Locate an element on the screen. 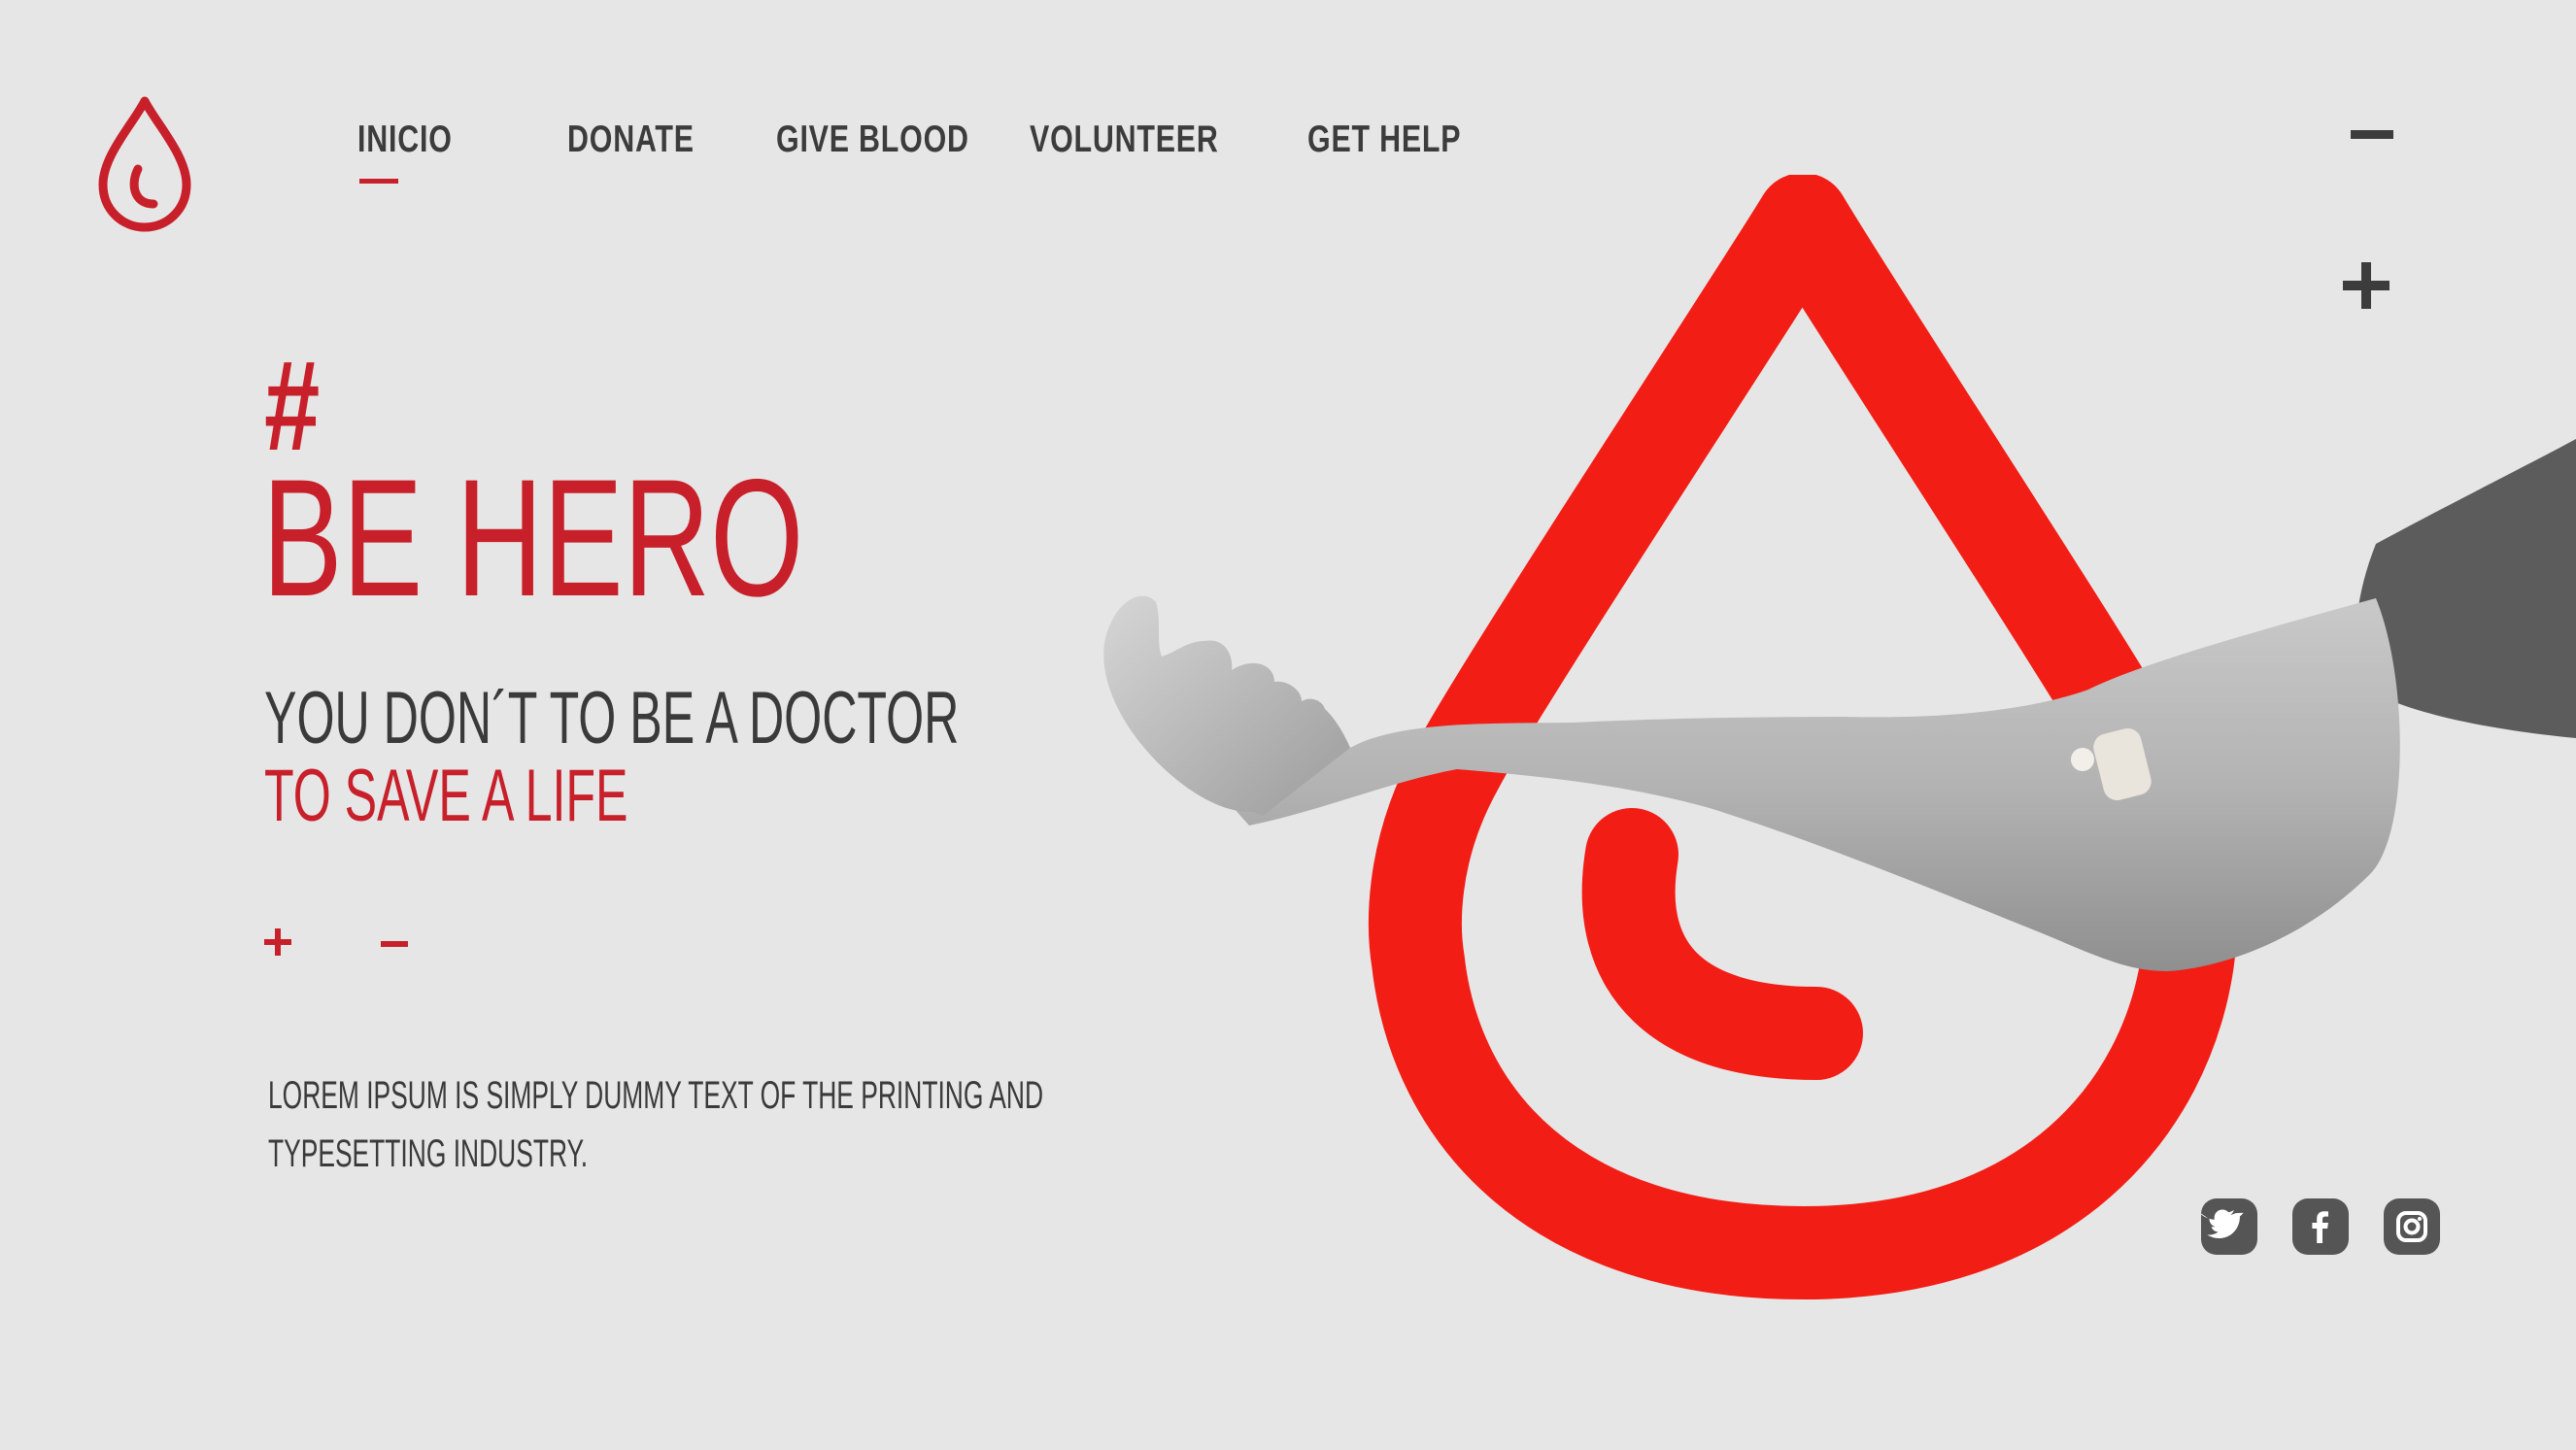 This screenshot has height=1450, width=2576. nav-item-give-blood: GIVE BLOOD is located at coordinates (900, 139).